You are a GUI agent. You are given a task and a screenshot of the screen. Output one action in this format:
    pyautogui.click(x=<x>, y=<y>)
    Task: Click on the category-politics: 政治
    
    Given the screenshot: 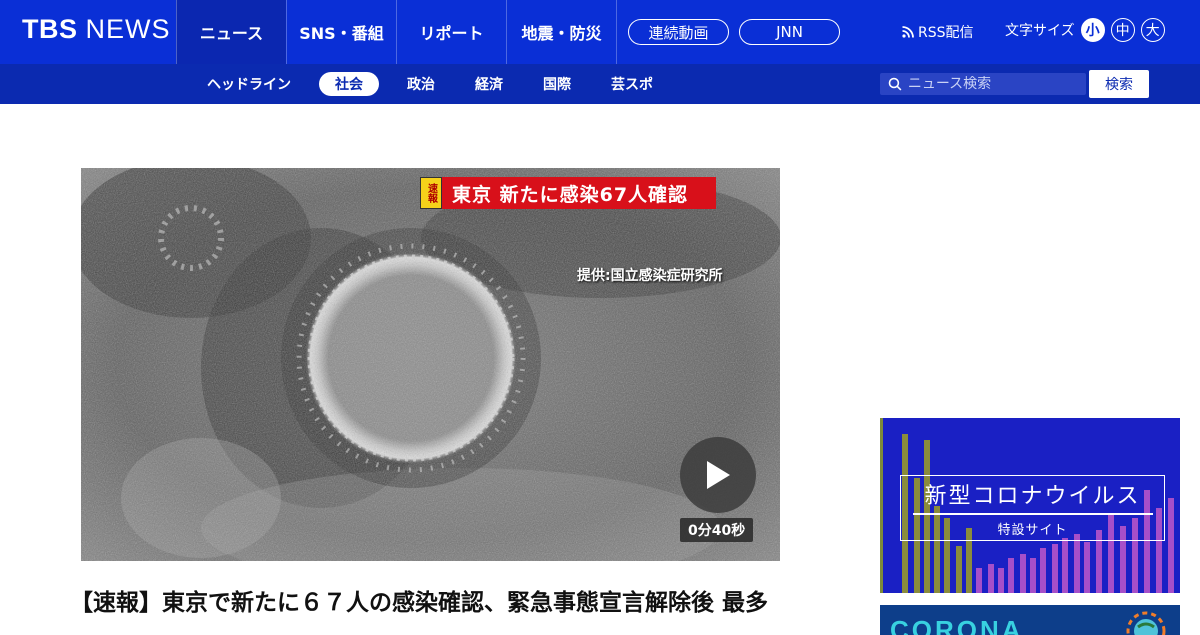 What is the action you would take?
    pyautogui.click(x=421, y=84)
    